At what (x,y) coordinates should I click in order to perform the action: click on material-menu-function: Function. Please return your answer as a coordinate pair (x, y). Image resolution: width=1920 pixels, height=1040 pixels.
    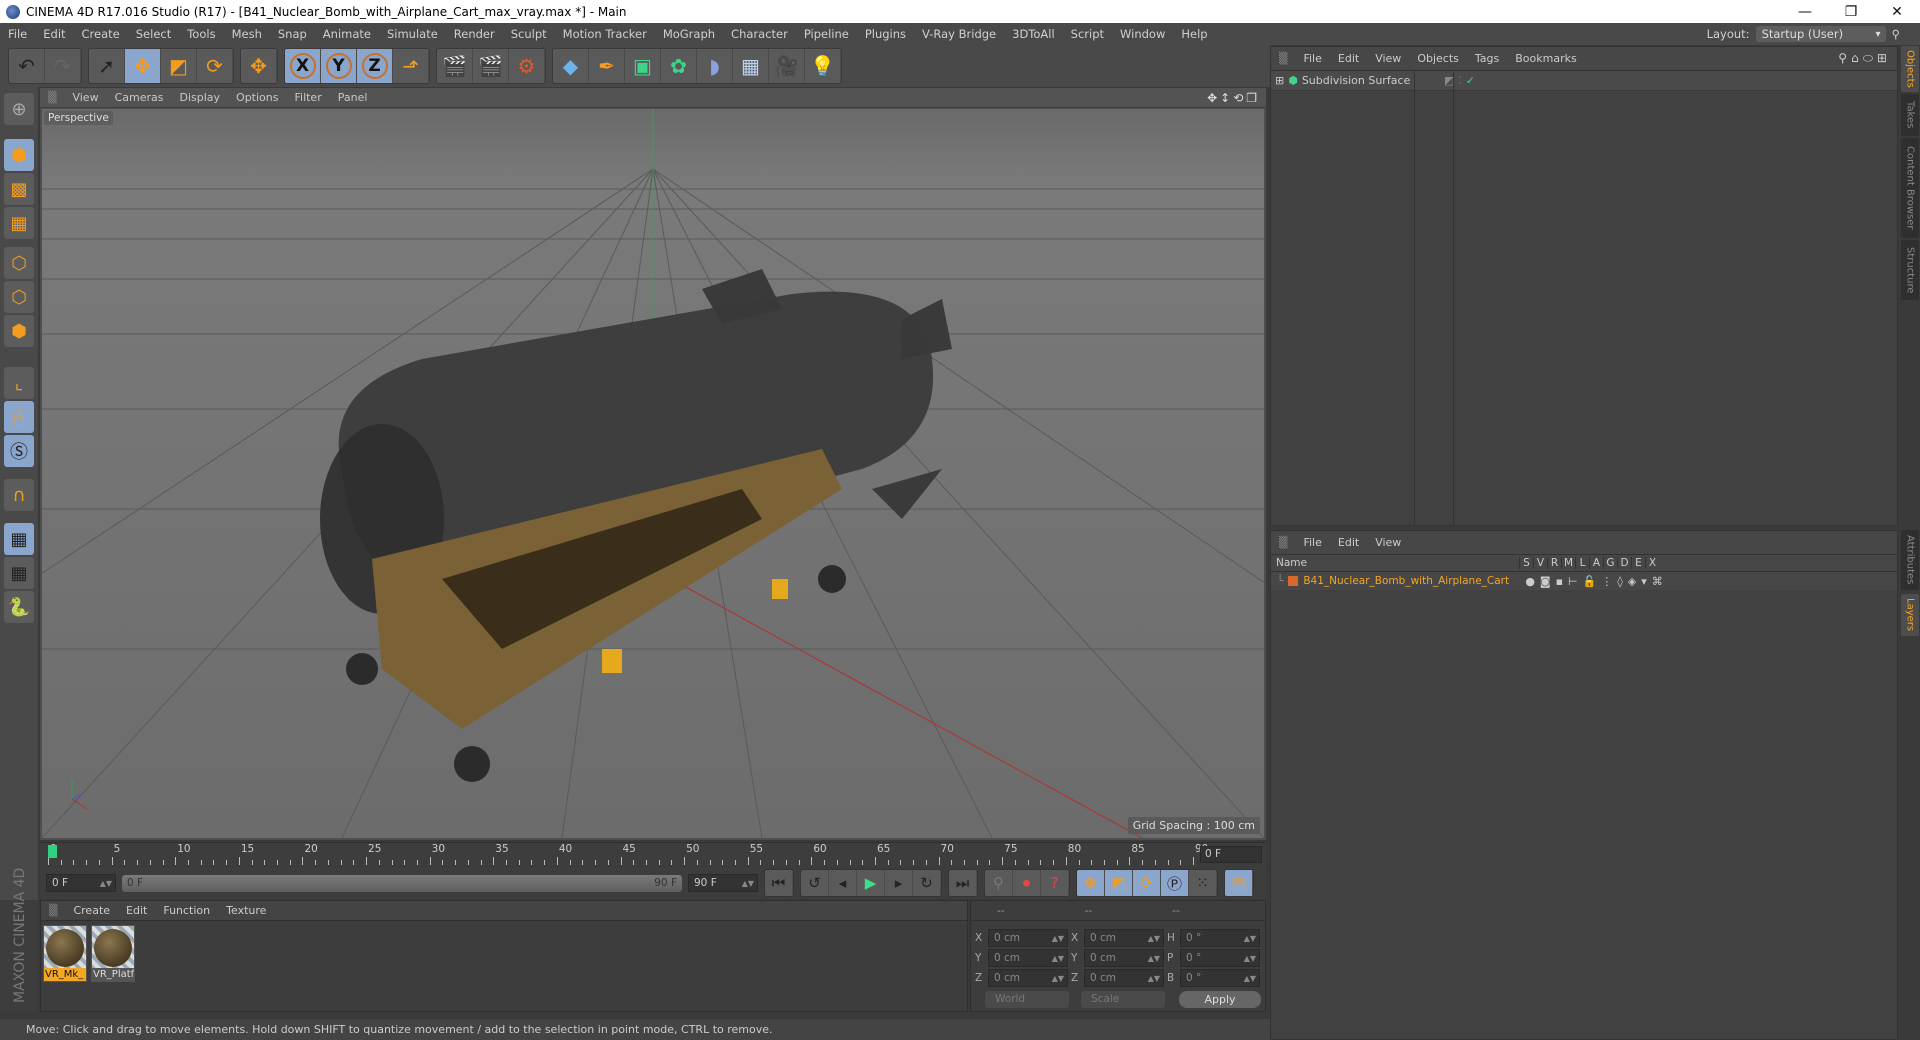
    Looking at the image, I should click on (186, 910).